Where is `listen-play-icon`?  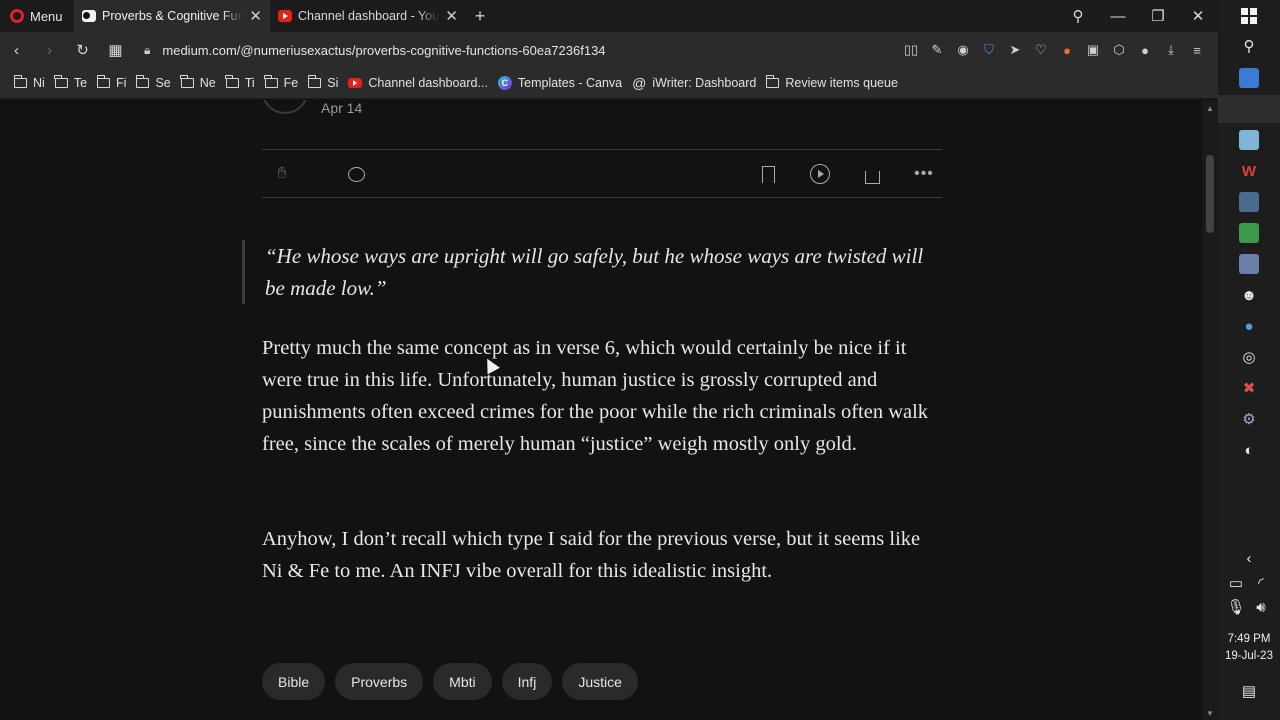
listen-play-icon is located at coordinates (820, 174).